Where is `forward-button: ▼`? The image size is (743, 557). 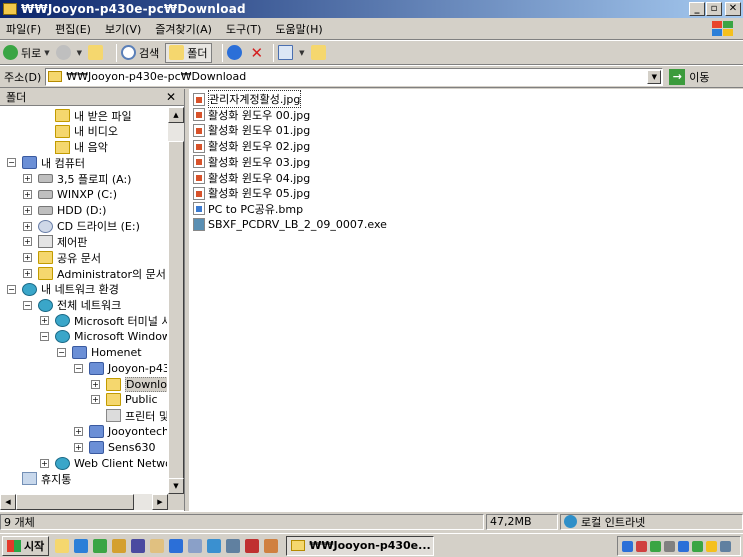
forward-button: ▼ is located at coordinates (68, 52).